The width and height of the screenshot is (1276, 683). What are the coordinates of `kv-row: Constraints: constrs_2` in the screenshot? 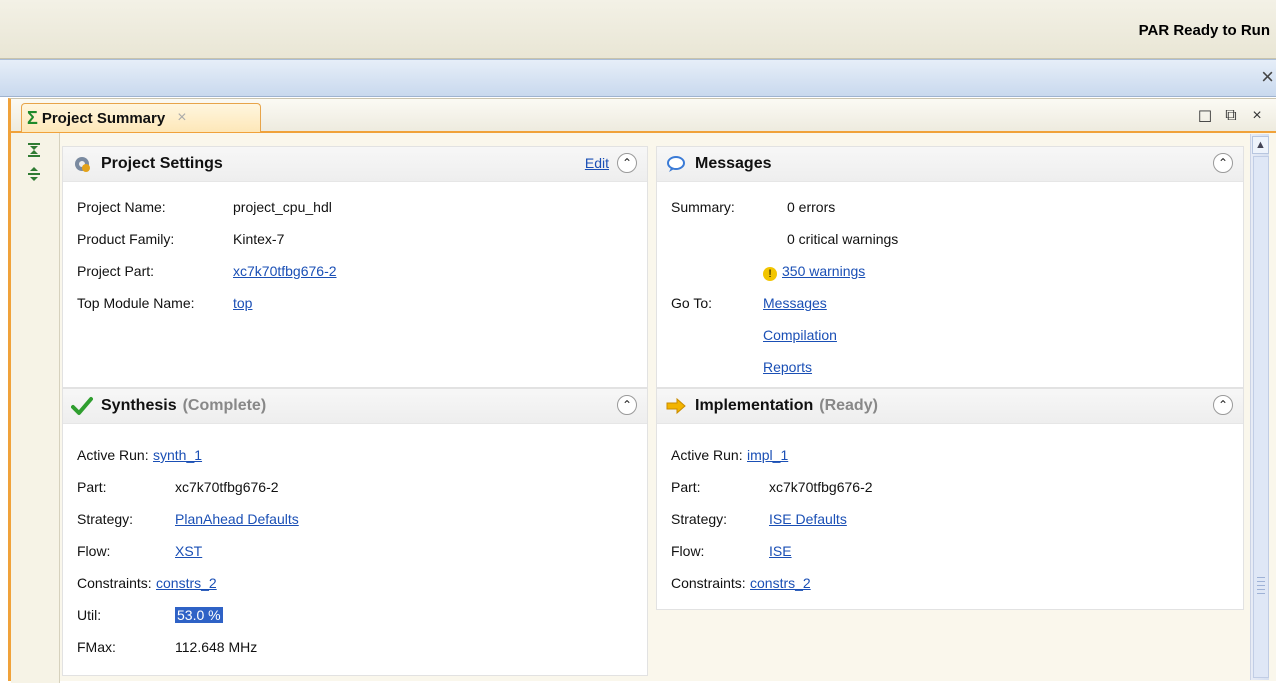 It's located at (357, 585).